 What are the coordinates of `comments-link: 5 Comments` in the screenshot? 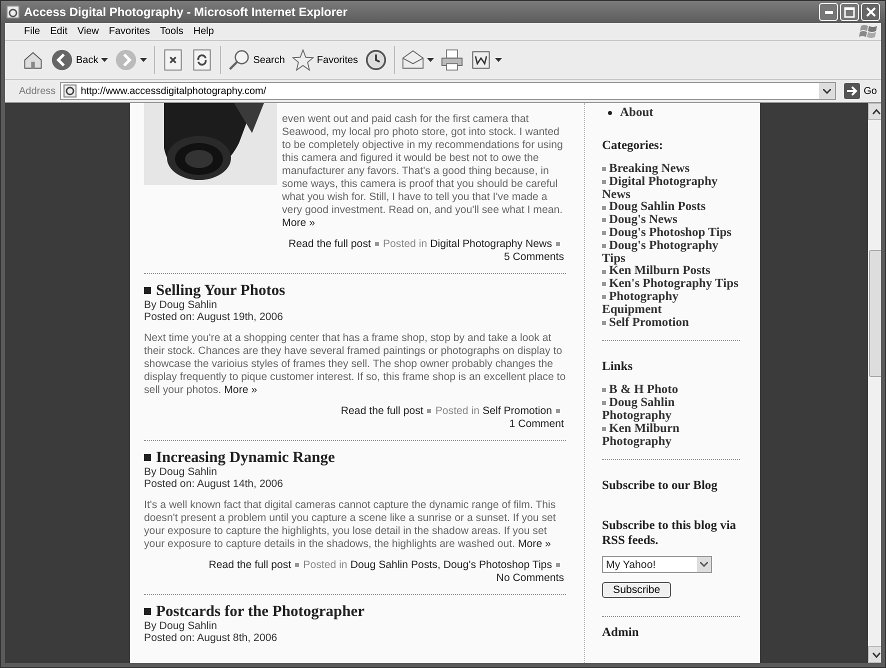 It's located at (534, 257).